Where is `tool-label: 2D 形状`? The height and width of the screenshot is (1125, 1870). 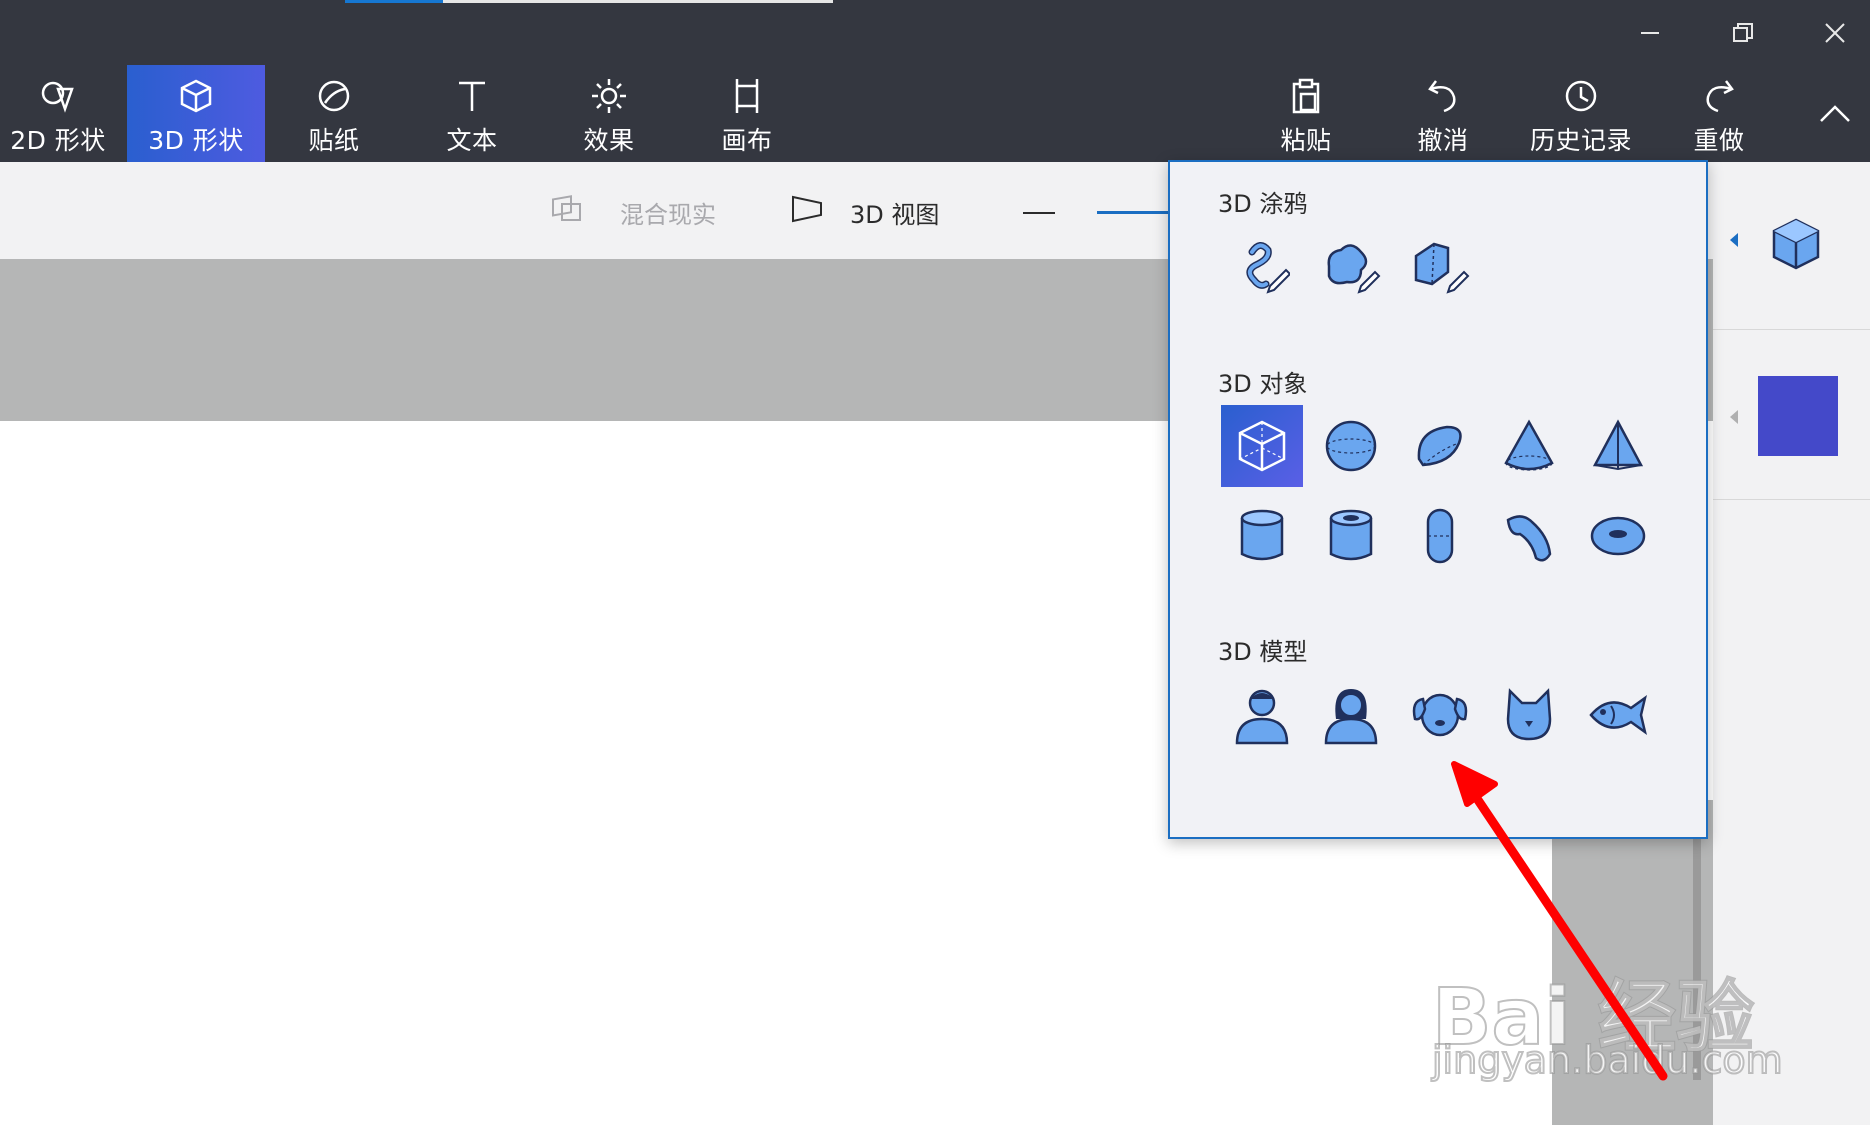 tool-label: 2D 形状 is located at coordinates (58, 140).